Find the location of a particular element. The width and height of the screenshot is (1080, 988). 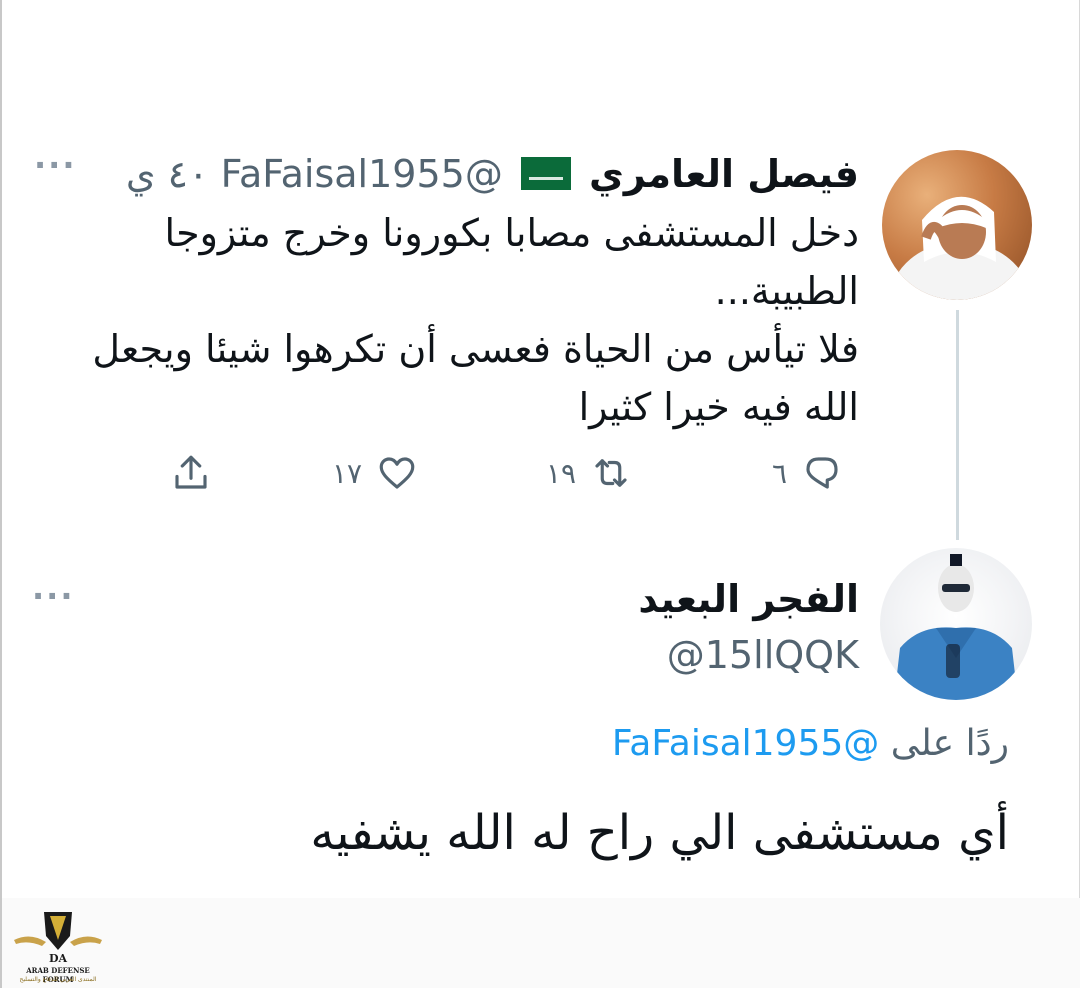

replying-to-line: ردًا على @FaFaisal1955 is located at coordinates (810, 744).